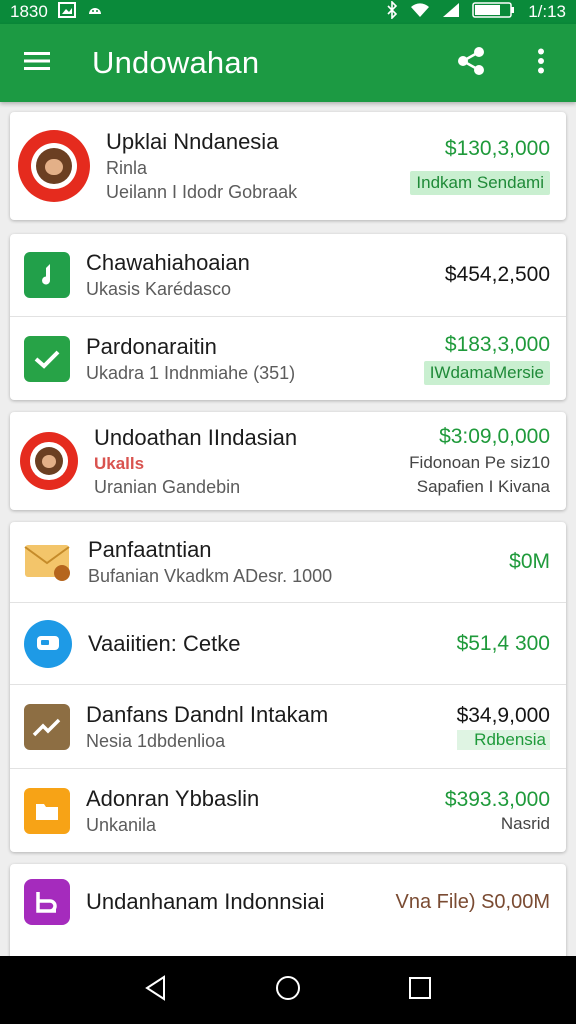 The width and height of the screenshot is (576, 1024). Describe the element at coordinates (494, 436) in the screenshot. I see `item-amount: $3:09,0,000` at that location.